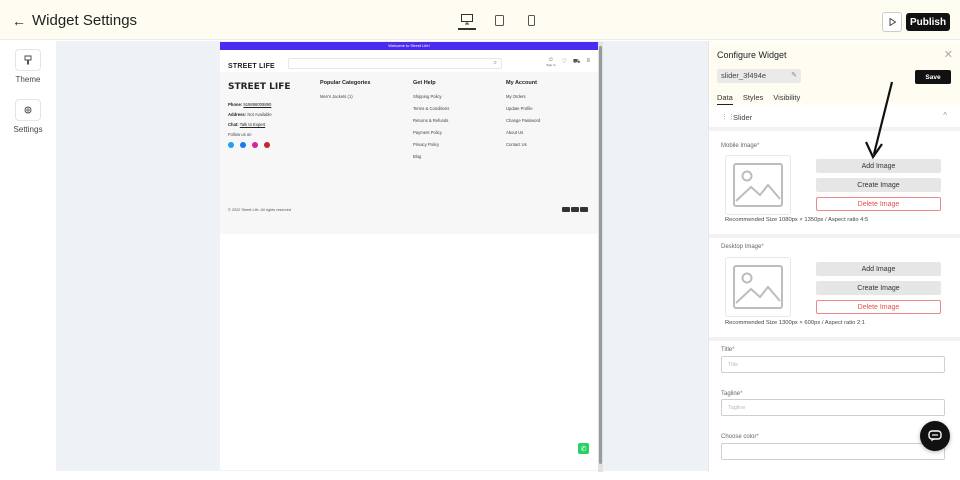  Describe the element at coordinates (551, 62) in the screenshot. I see `user-icon: ☺ Sign In` at that location.